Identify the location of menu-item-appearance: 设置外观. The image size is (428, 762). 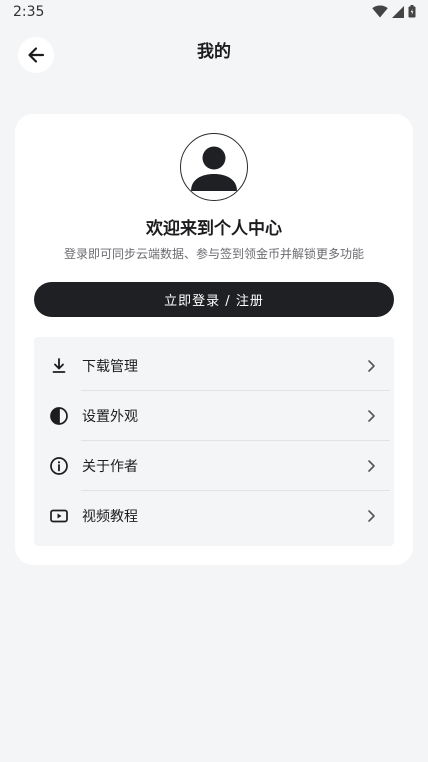
(214, 416).